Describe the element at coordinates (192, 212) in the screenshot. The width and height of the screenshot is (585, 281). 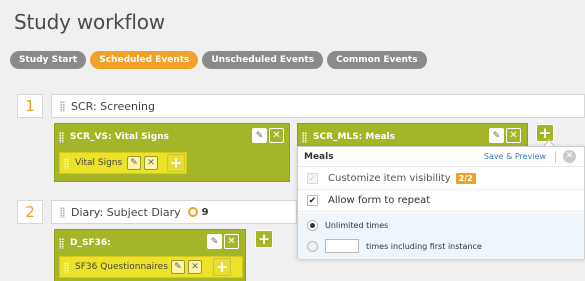
I see `repeat-counter-icon` at that location.